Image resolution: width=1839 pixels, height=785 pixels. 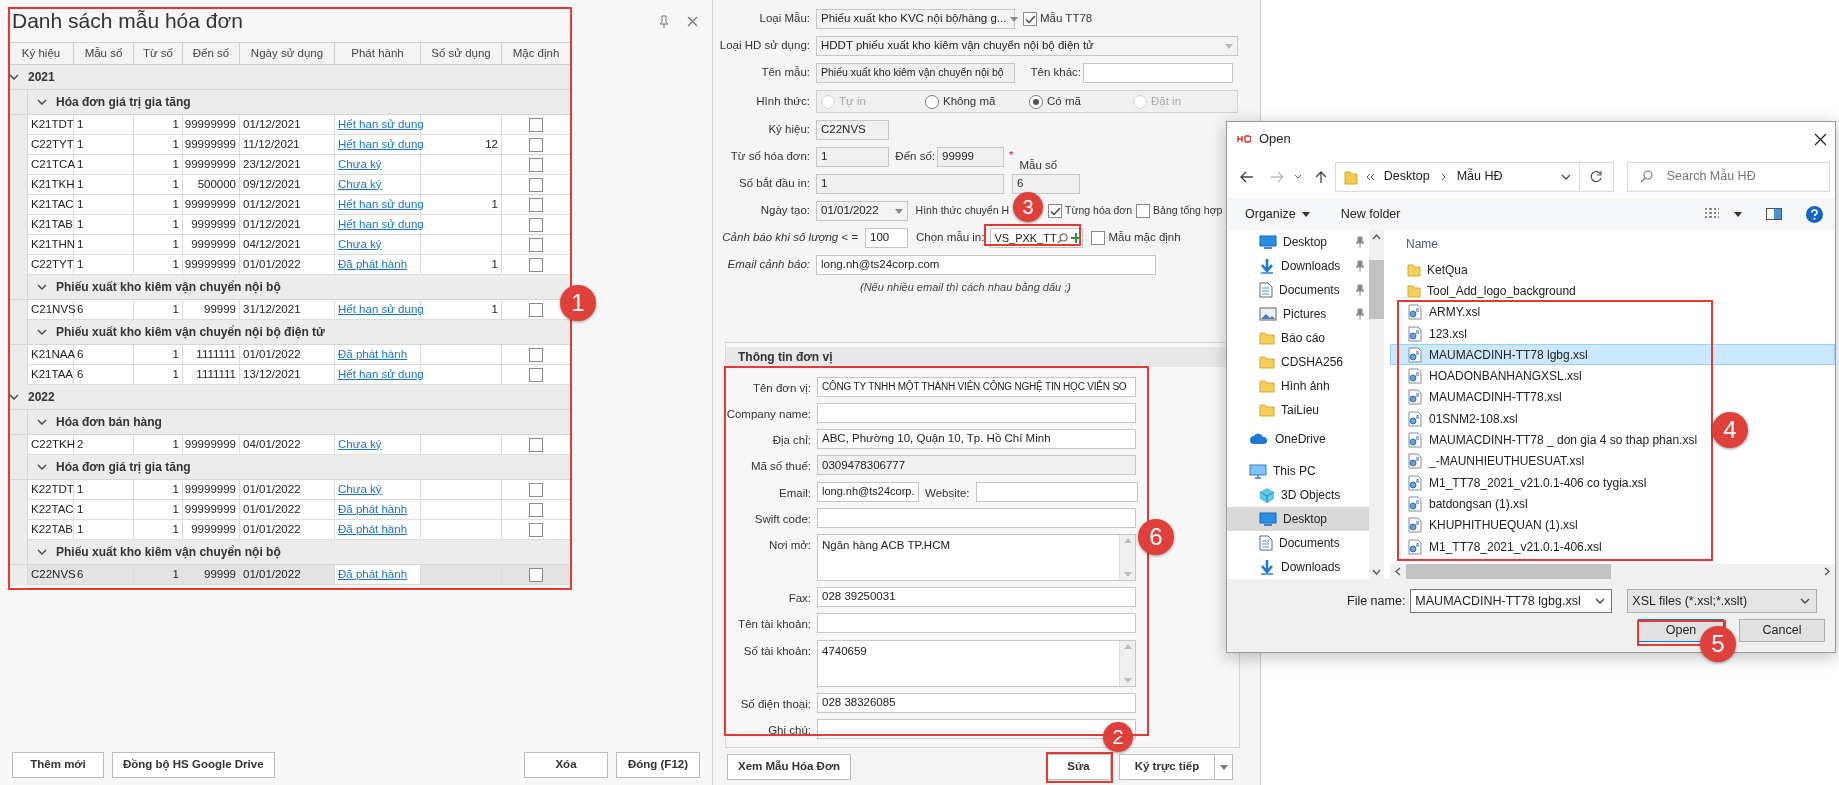 I want to click on input-field: ABC, Phường 10, Quận 10, Tp. Hồ Chí Minh, so click(x=976, y=439).